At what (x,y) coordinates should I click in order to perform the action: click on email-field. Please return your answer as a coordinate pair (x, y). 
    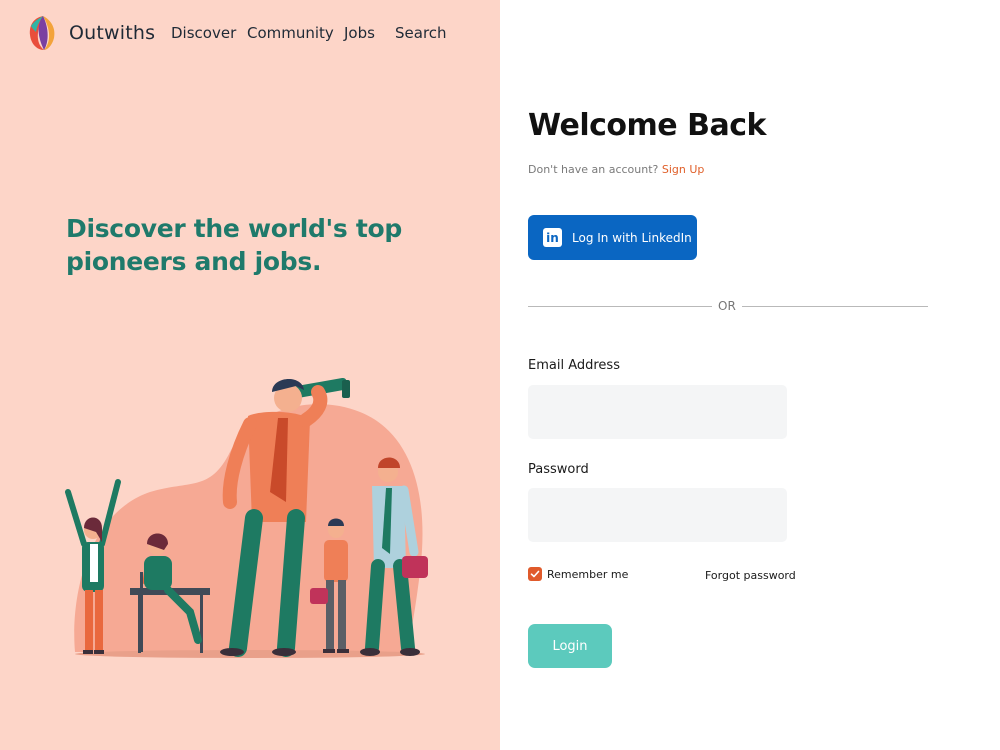
    Looking at the image, I should click on (657, 412).